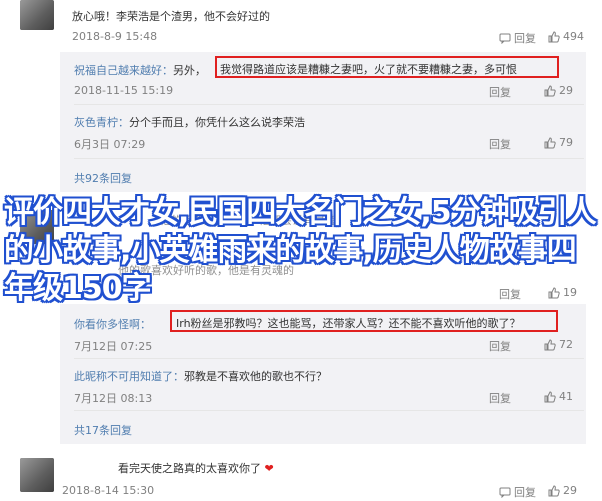 This screenshot has height=501, width=602. I want to click on more-replies-link: 共92条回复, so click(103, 178).